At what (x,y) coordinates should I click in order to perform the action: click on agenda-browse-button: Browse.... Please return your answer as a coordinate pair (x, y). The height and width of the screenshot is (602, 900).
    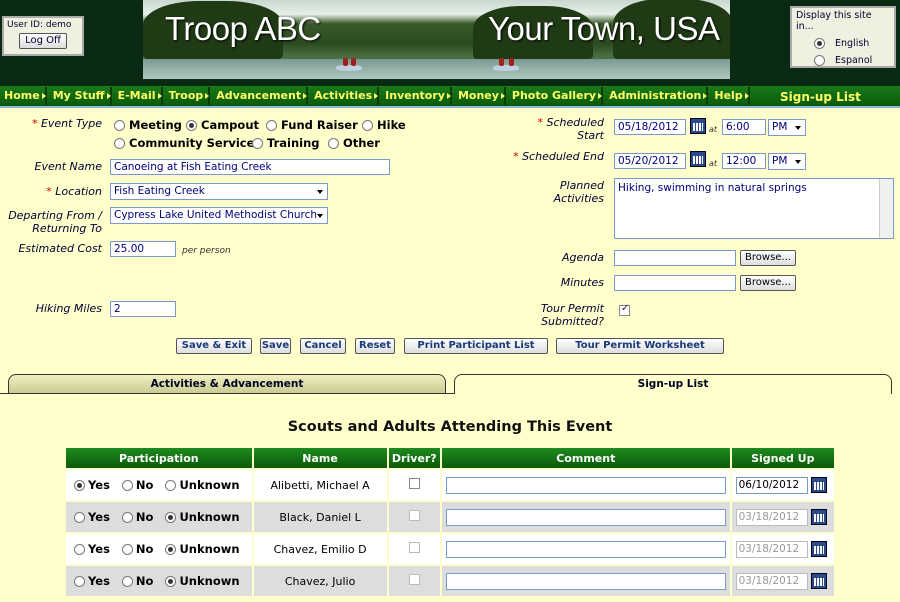
    Looking at the image, I should click on (768, 258).